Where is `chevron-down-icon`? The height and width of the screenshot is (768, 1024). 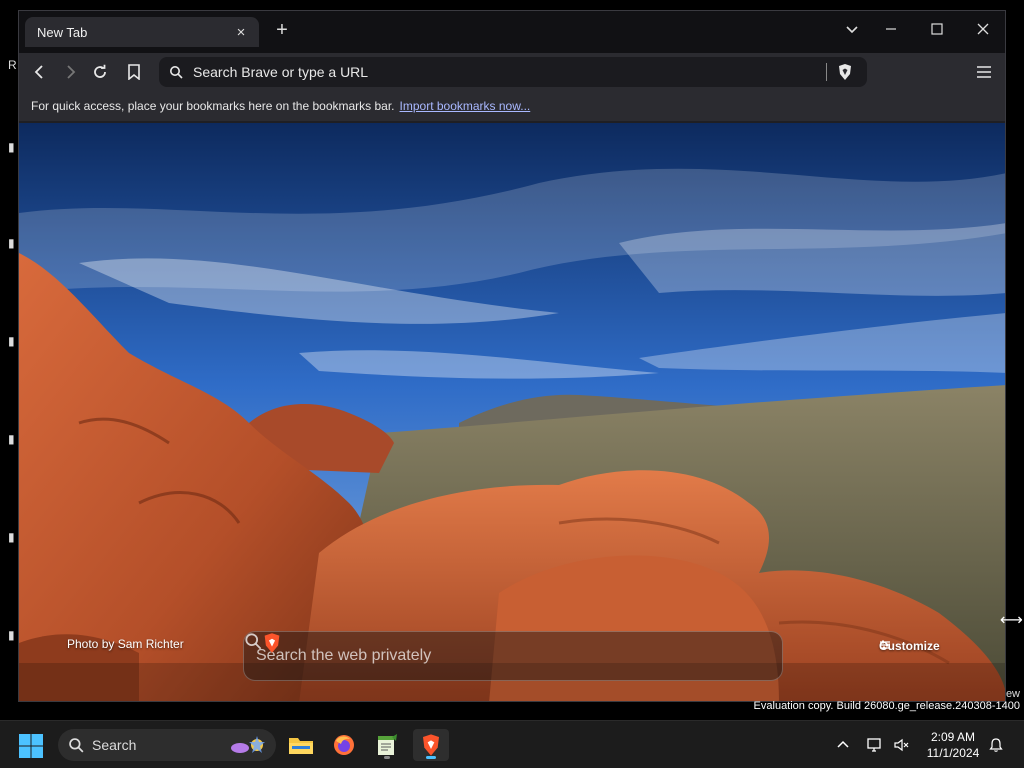 chevron-down-icon is located at coordinates (852, 30).